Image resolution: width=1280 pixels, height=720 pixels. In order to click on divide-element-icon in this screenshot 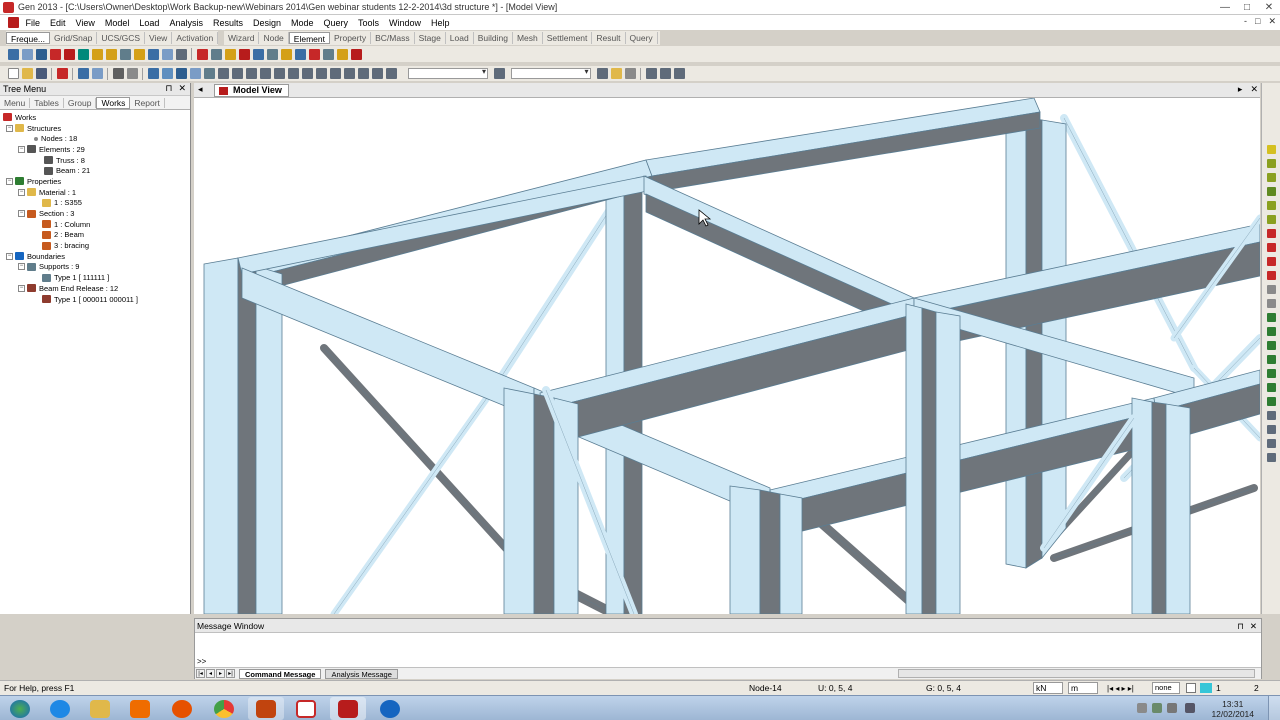, I will do `click(272, 54)`.